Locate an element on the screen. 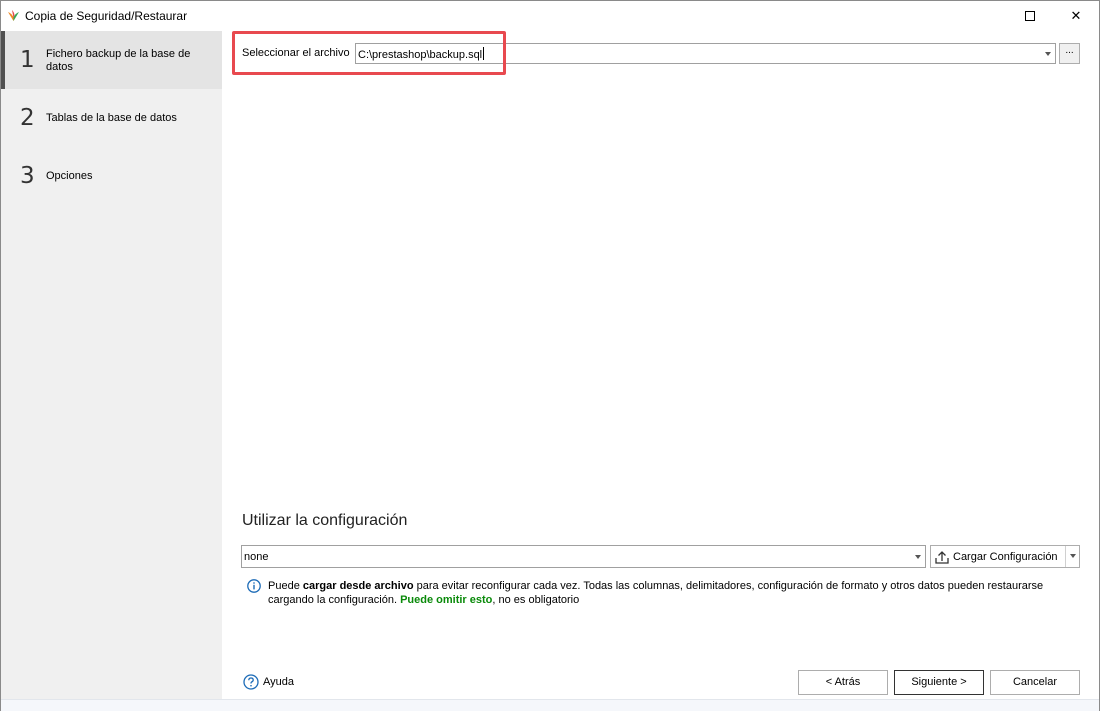  info-icon is located at coordinates (254, 586).